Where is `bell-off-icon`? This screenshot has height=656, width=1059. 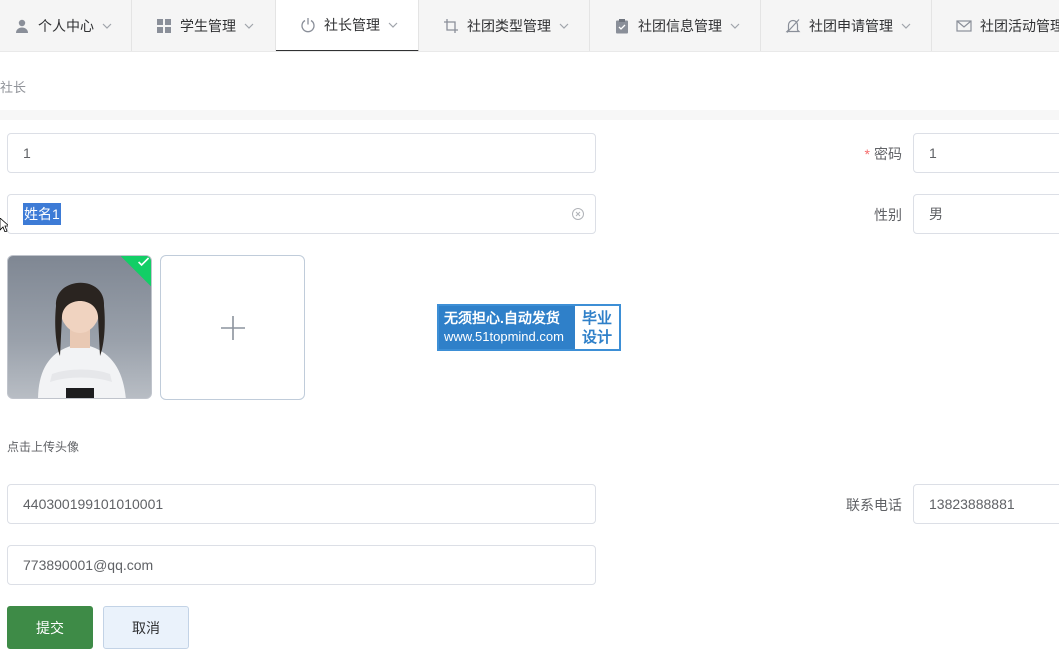
bell-off-icon is located at coordinates (793, 26).